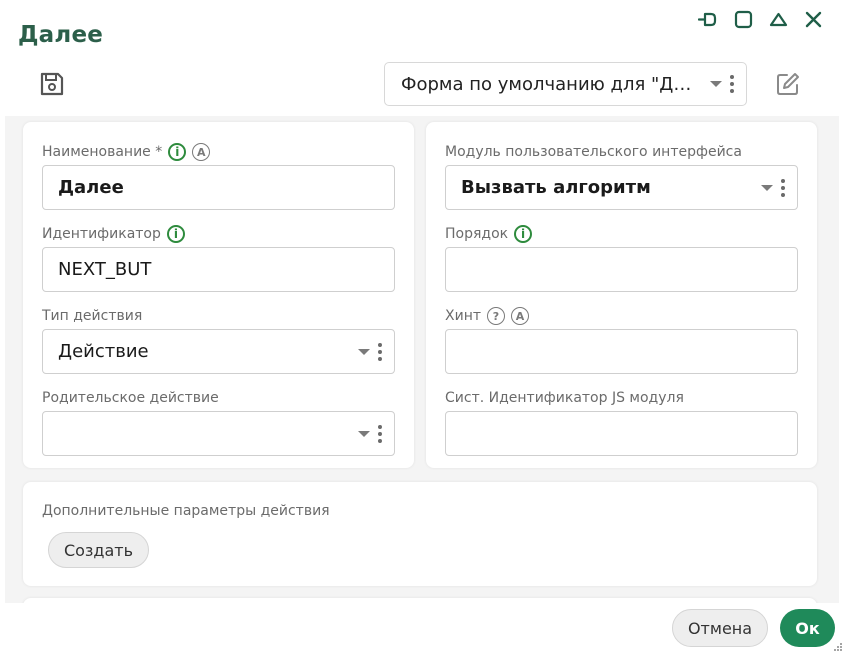  What do you see at coordinates (218, 269) in the screenshot?
I see `id-field: NEXT_BUT` at bounding box center [218, 269].